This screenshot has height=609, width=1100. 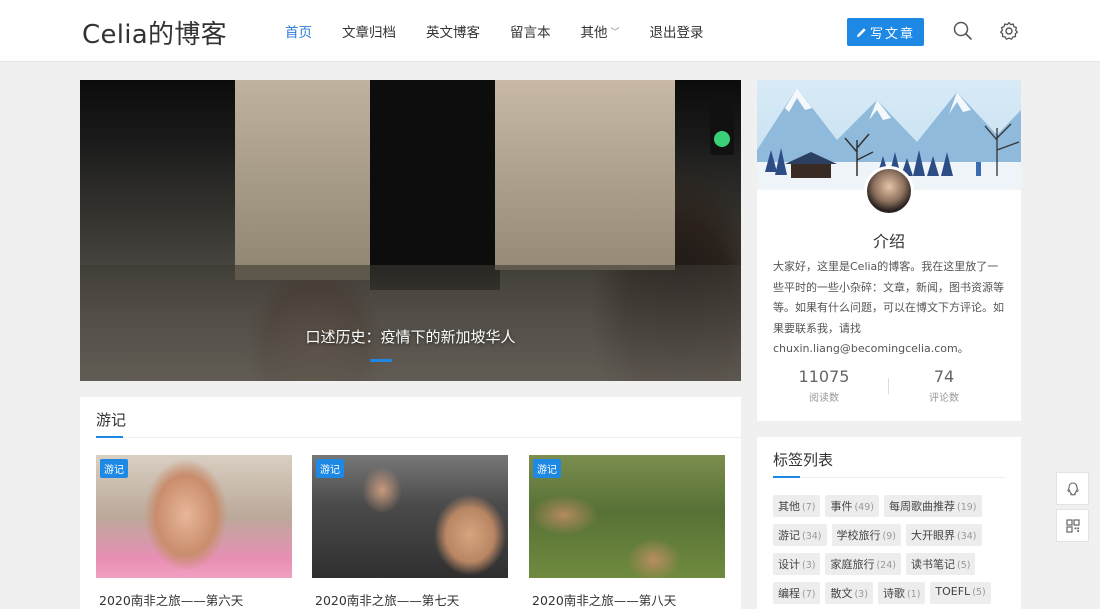 I want to click on section-title: 游记, so click(x=111, y=420).